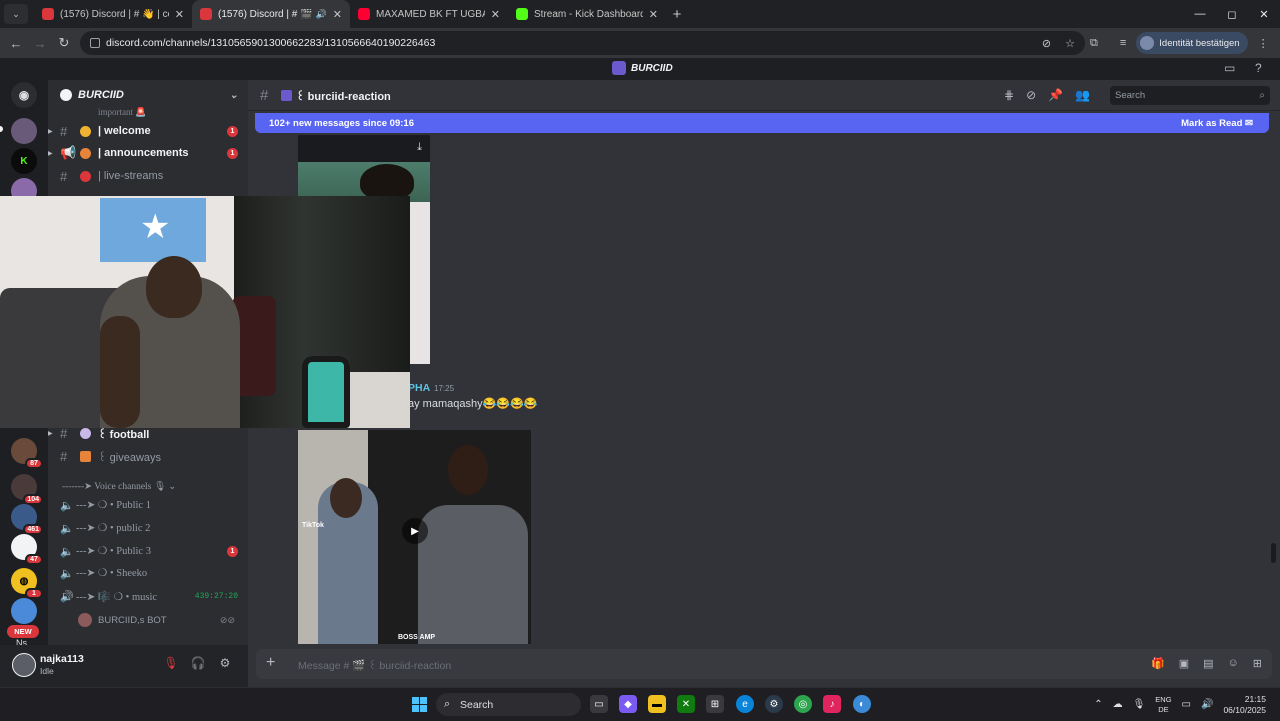 The image size is (1280, 721). I want to click on network-icon: ▭, so click(1186, 704).